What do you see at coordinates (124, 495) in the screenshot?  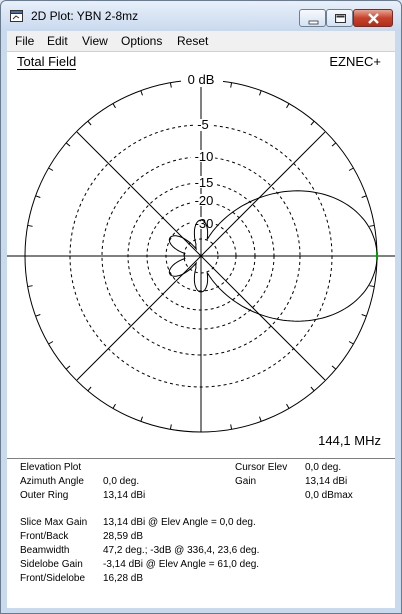 I see `outer-ring-value: 13,14 dBi` at bounding box center [124, 495].